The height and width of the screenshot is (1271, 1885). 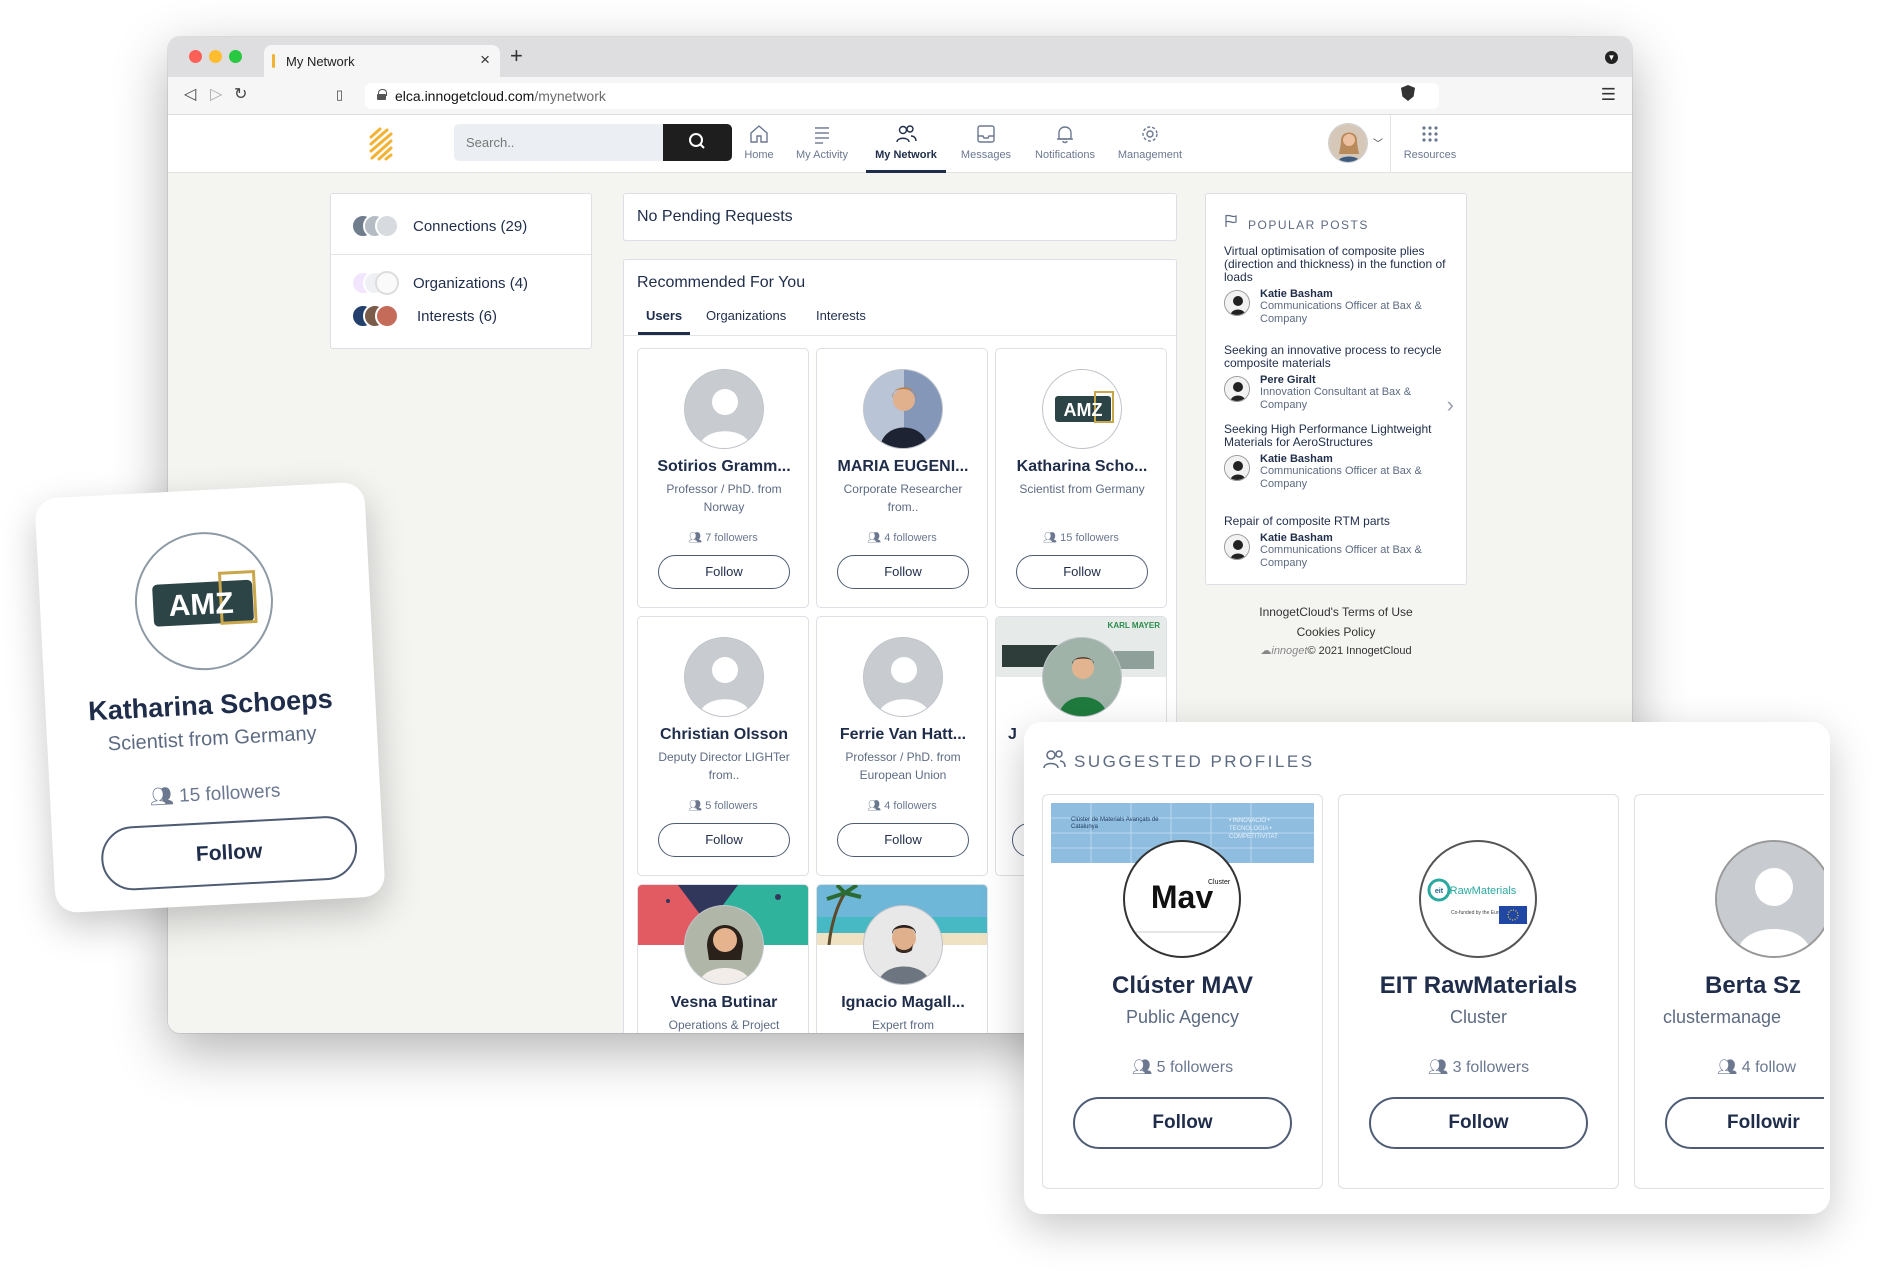 What do you see at coordinates (1338, 521) in the screenshot?
I see `post-title: Repair of composite RTM parts` at bounding box center [1338, 521].